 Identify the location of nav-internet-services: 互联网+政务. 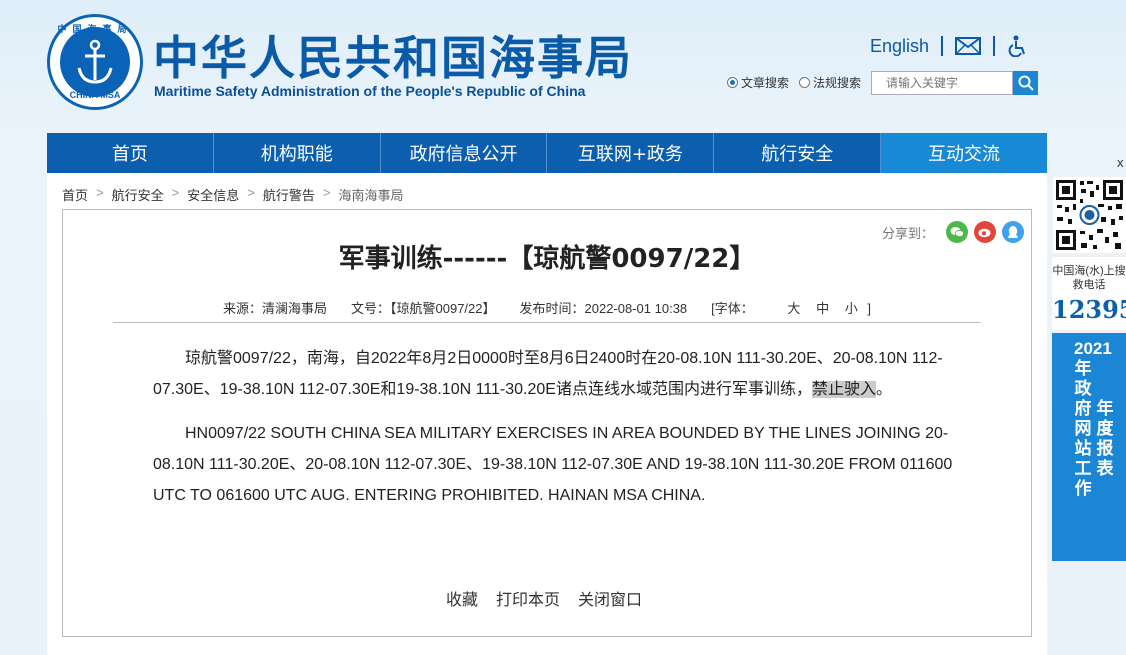
(631, 153).